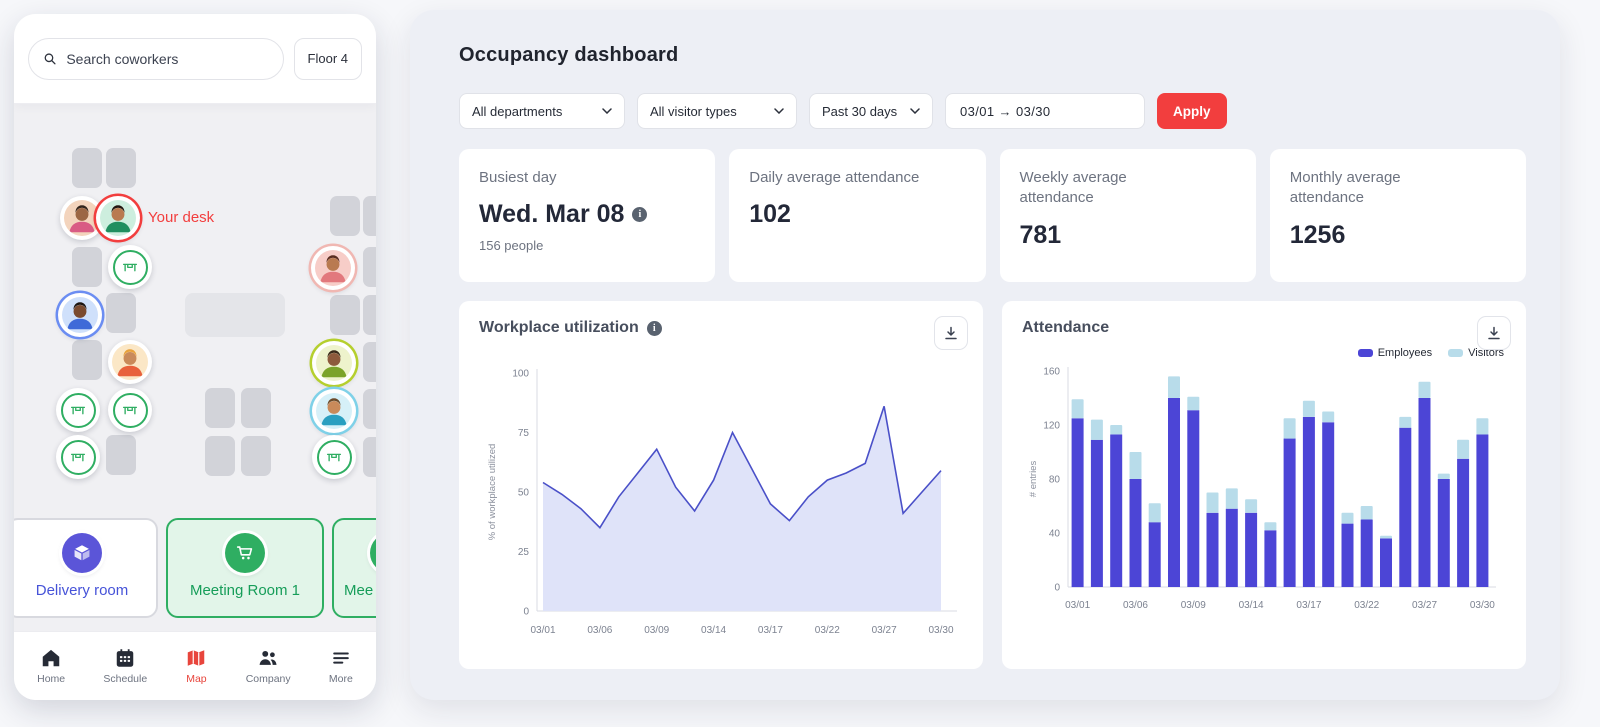 The height and width of the screenshot is (727, 1600). Describe the element at coordinates (871, 111) in the screenshot. I see `period-filter: Past 30 days` at that location.